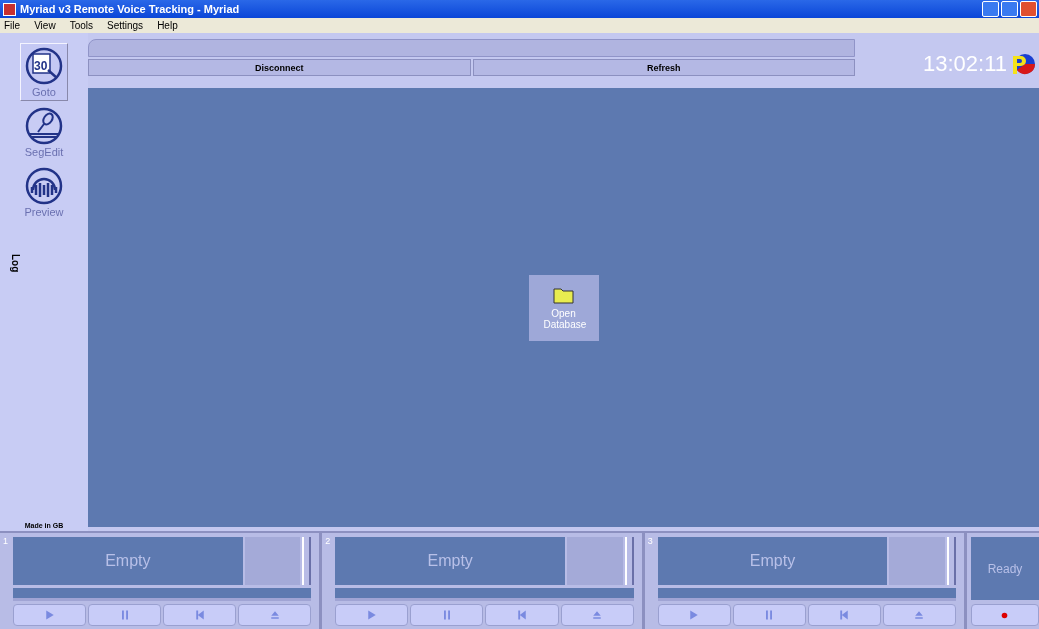 The height and width of the screenshot is (629, 1039). What do you see at coordinates (44, 212) in the screenshot?
I see `tool-label: Preview` at bounding box center [44, 212].